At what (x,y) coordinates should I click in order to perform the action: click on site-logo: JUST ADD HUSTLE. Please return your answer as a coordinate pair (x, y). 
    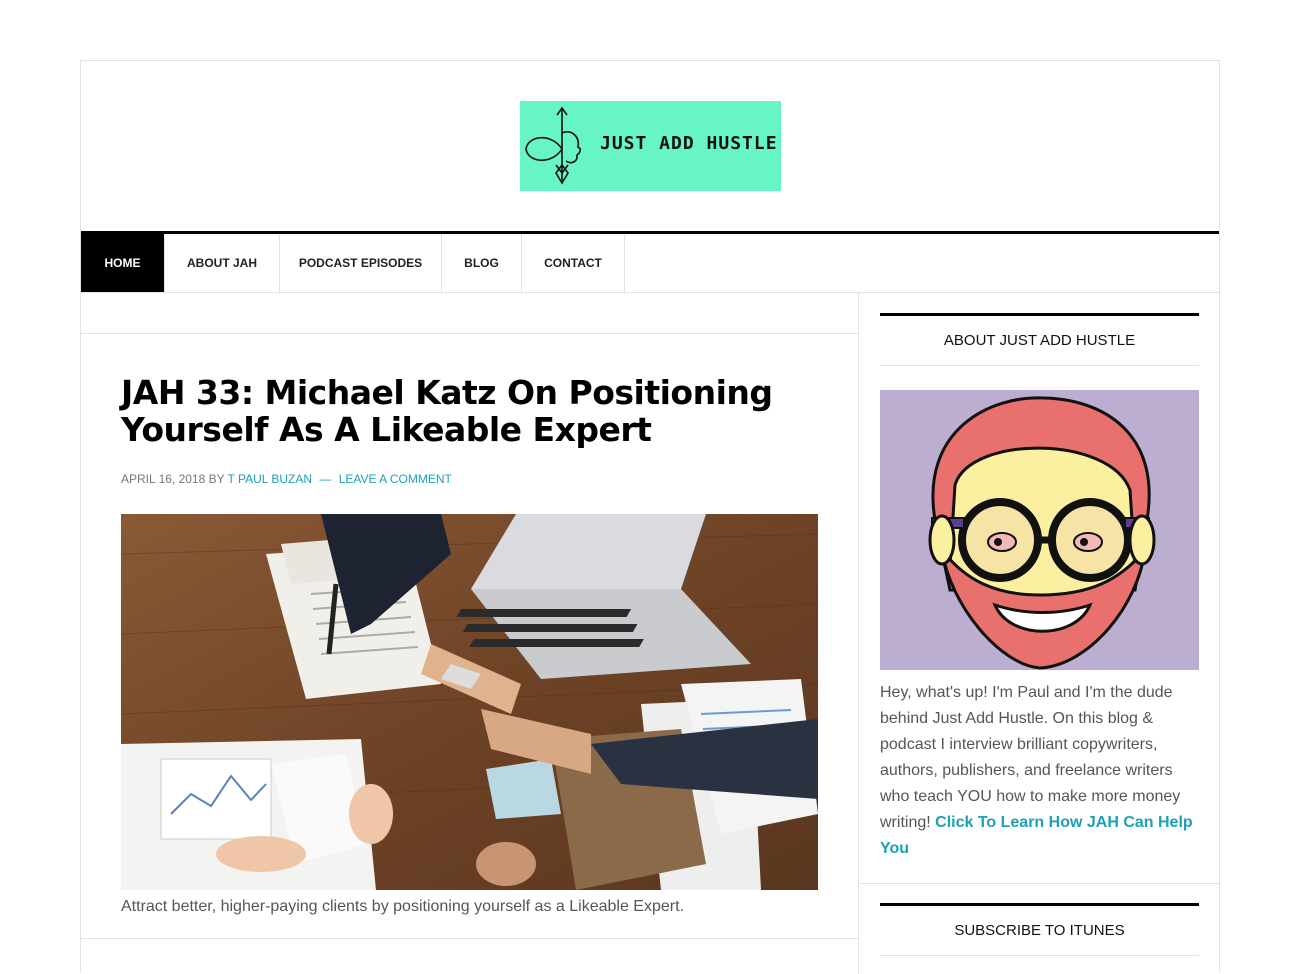
    Looking at the image, I should click on (650, 146).